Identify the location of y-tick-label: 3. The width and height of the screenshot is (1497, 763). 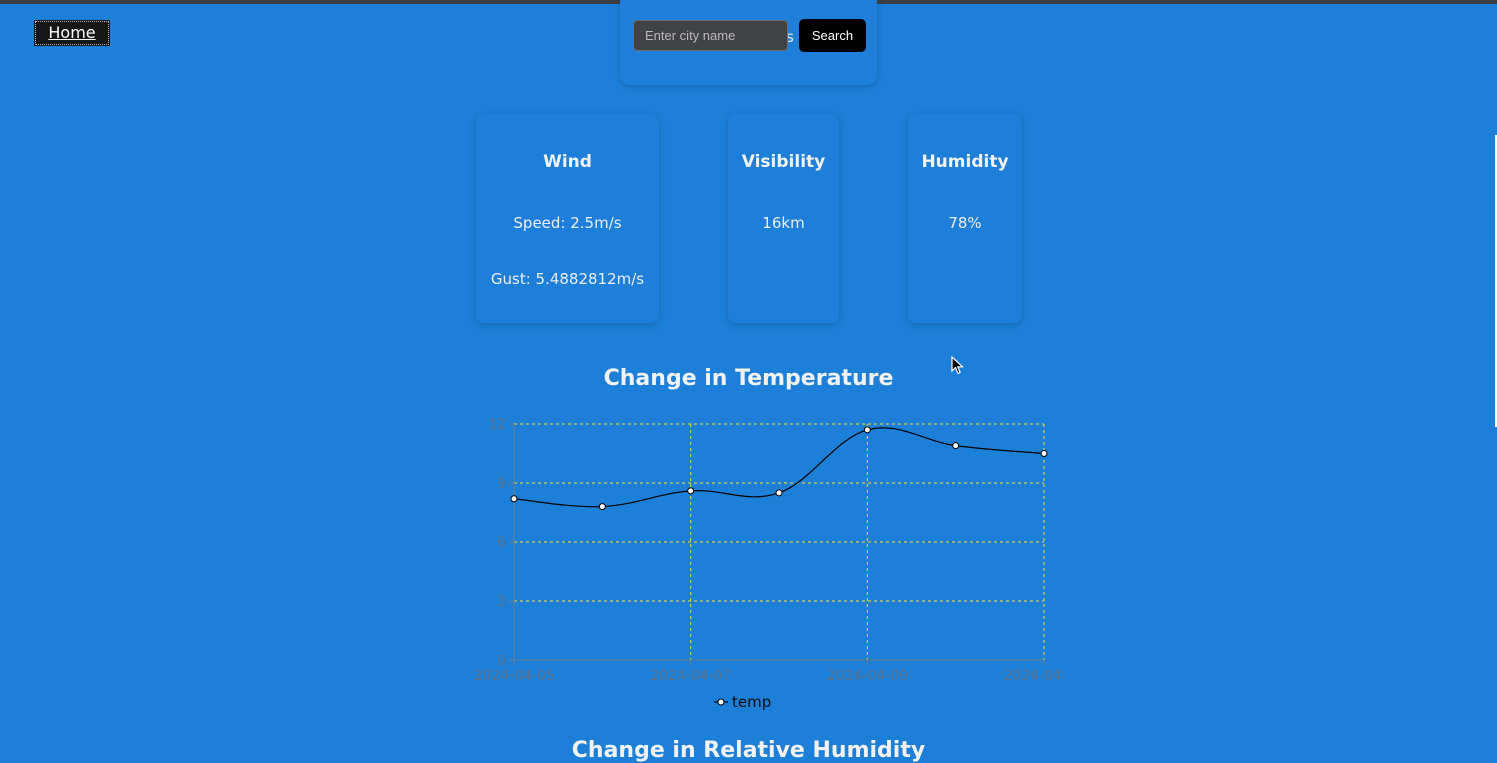
(501, 602).